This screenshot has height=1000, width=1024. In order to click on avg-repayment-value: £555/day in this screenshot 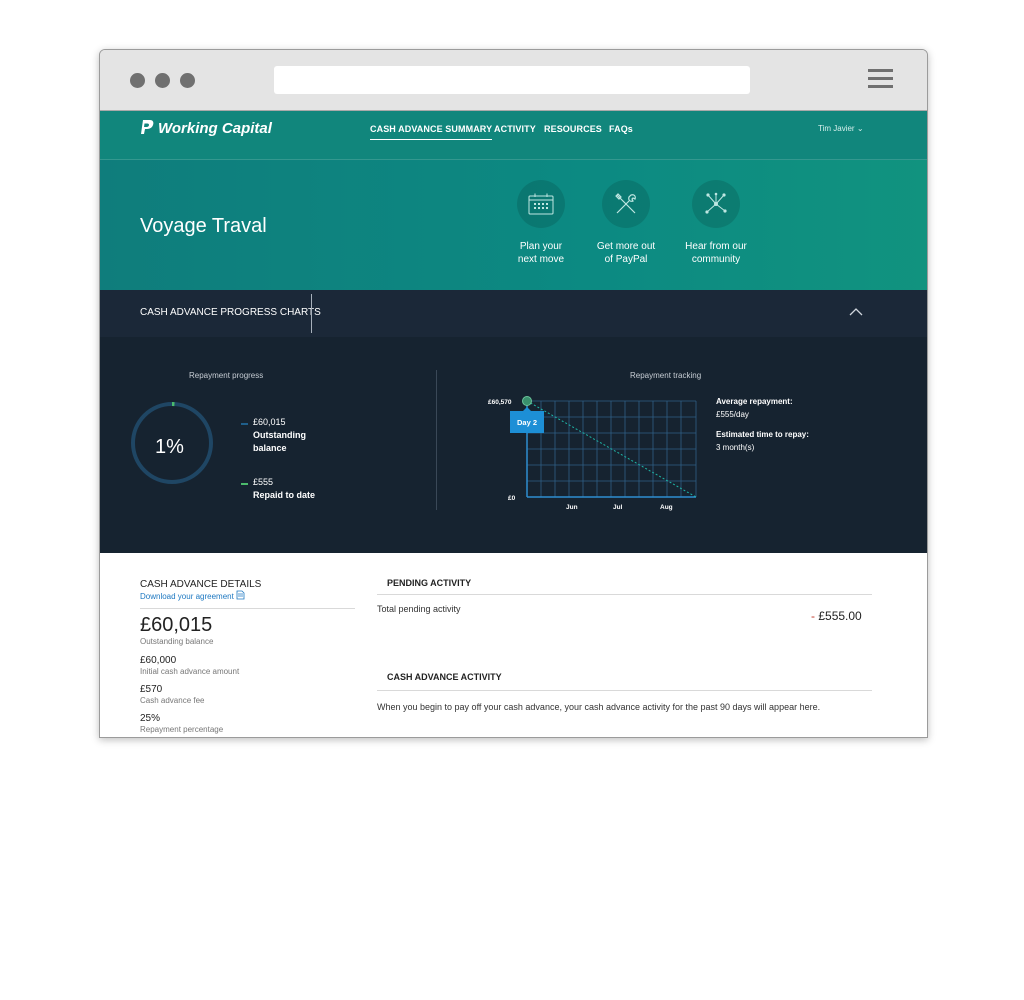, I will do `click(732, 414)`.